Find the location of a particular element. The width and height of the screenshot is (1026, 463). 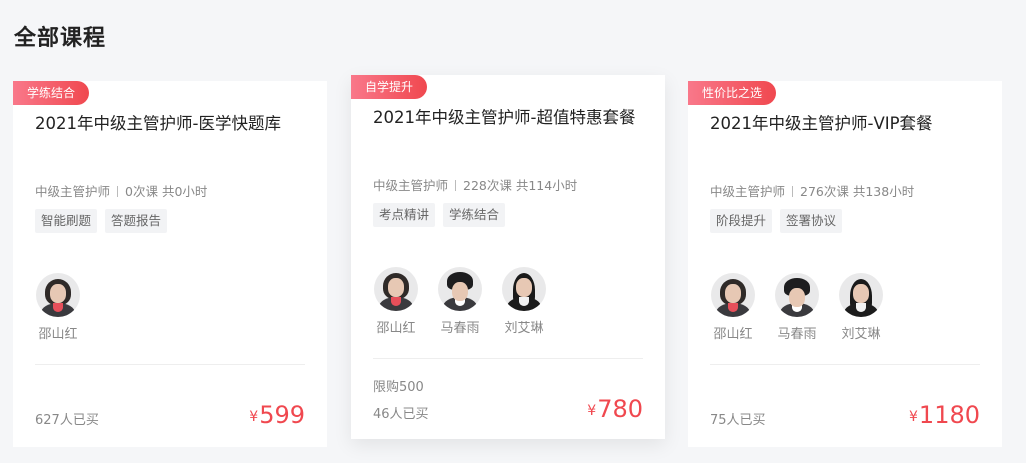

feature-chips: 阶段提升 签署协议 is located at coordinates (780, 221).